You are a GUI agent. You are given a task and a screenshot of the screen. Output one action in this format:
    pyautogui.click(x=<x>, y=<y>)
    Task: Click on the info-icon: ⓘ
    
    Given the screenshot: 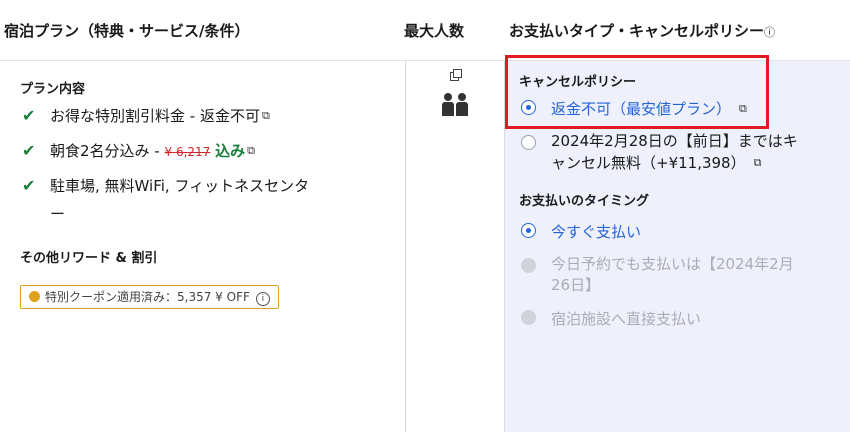 What is the action you would take?
    pyautogui.click(x=769, y=32)
    